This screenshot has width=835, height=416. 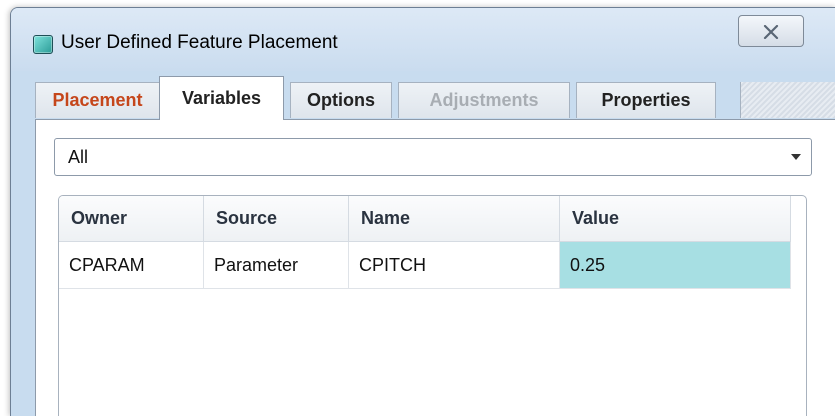 I want to click on title-bar: User Defined Feature Placement, so click(x=423, y=39).